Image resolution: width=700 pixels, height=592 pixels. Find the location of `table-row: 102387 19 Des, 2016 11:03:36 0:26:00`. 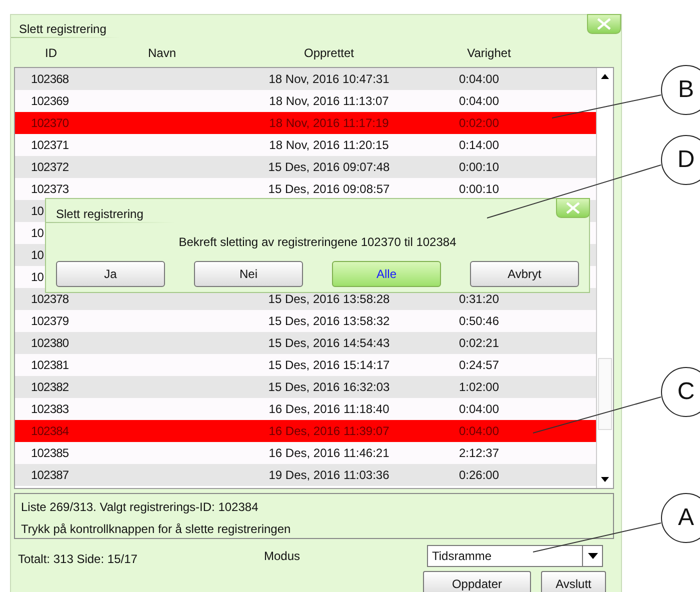

table-row: 102387 19 Des, 2016 11:03:36 0:26:00 is located at coordinates (305, 475).